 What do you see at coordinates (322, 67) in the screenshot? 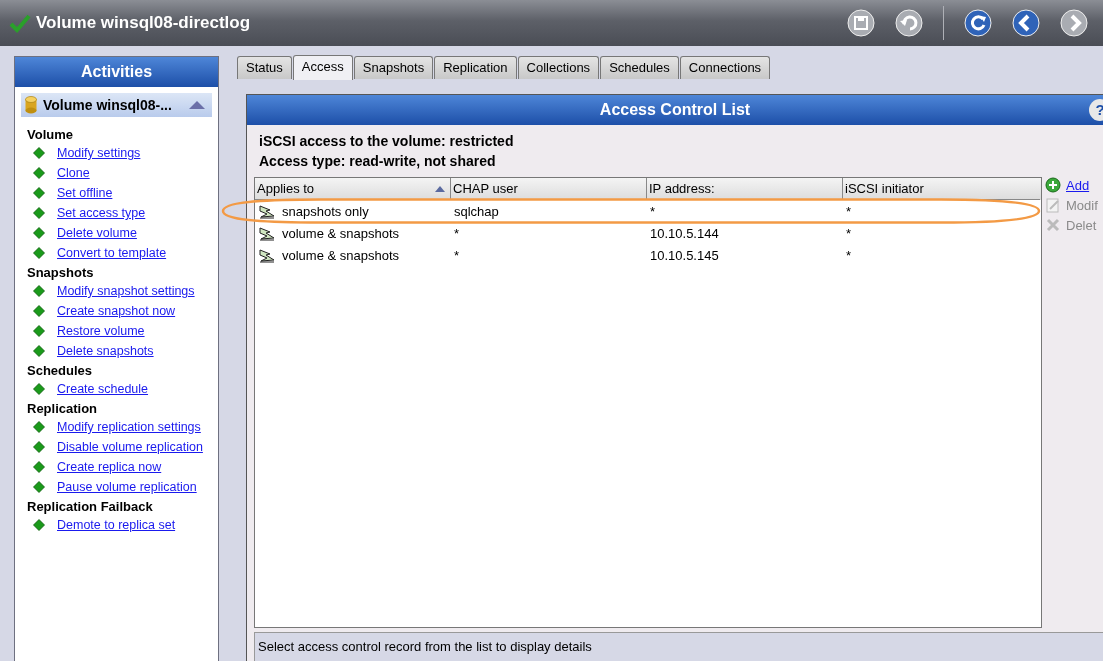
I see `tab: Access` at bounding box center [322, 67].